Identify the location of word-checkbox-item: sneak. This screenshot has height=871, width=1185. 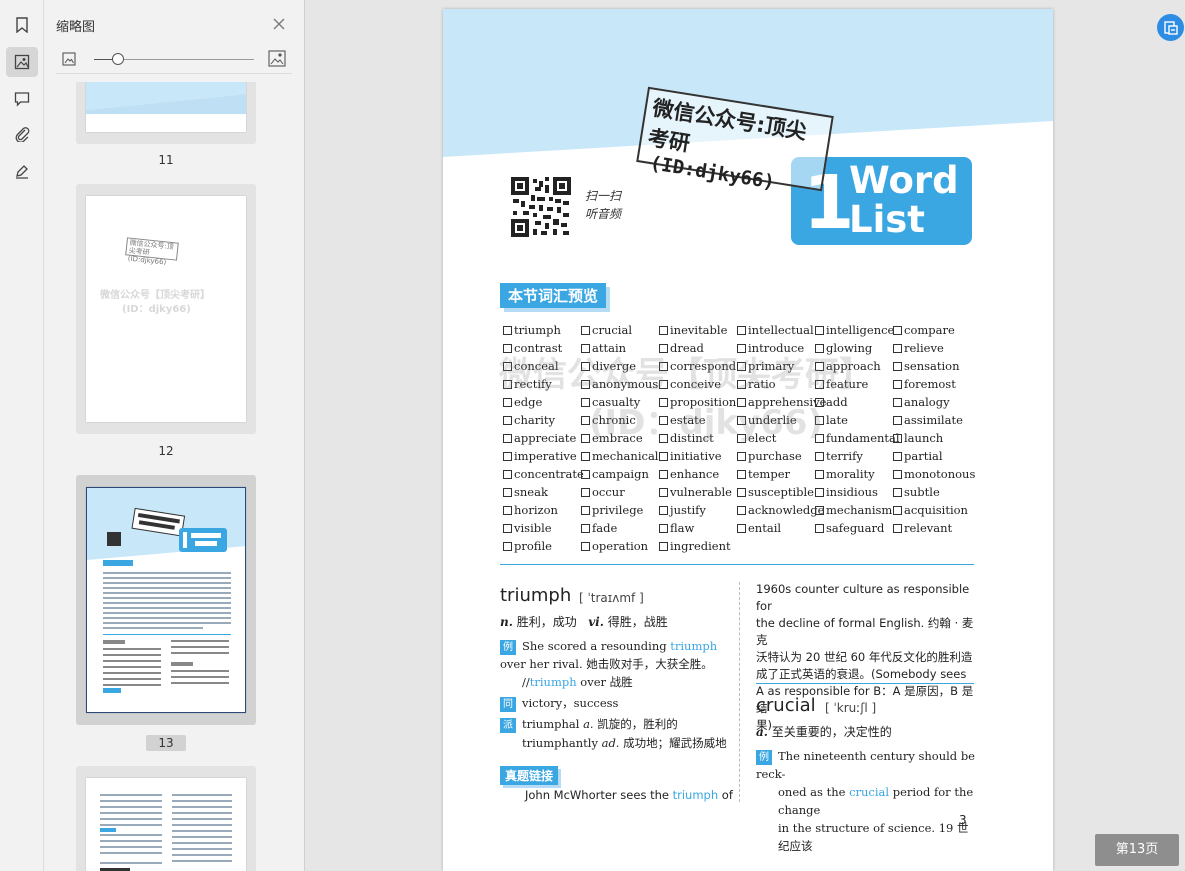
(543, 494).